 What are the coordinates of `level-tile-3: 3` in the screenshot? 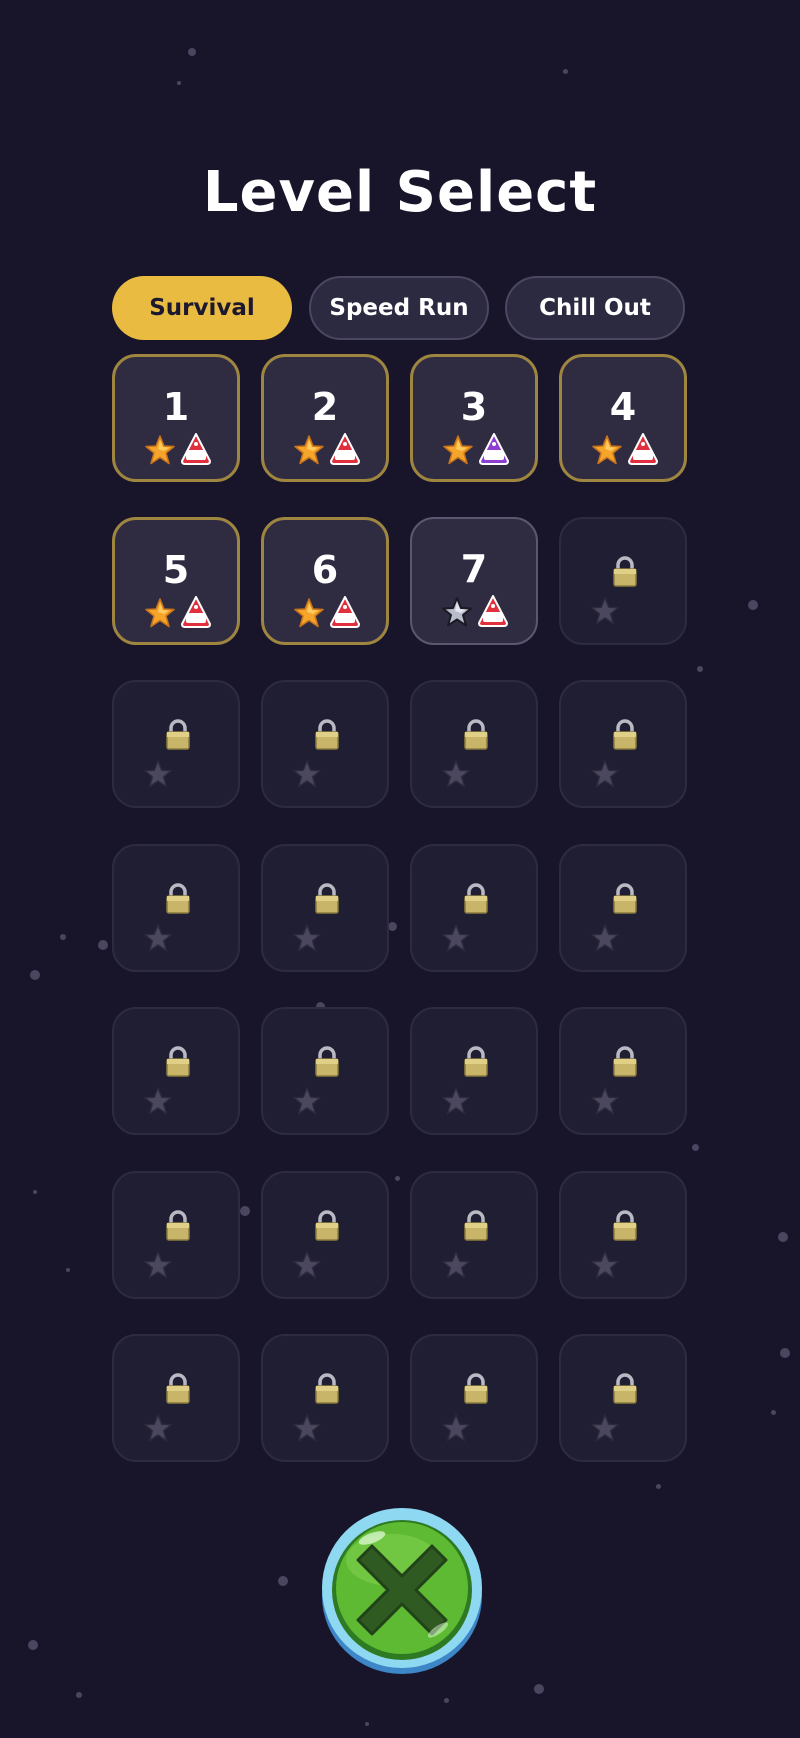 It's located at (474, 418).